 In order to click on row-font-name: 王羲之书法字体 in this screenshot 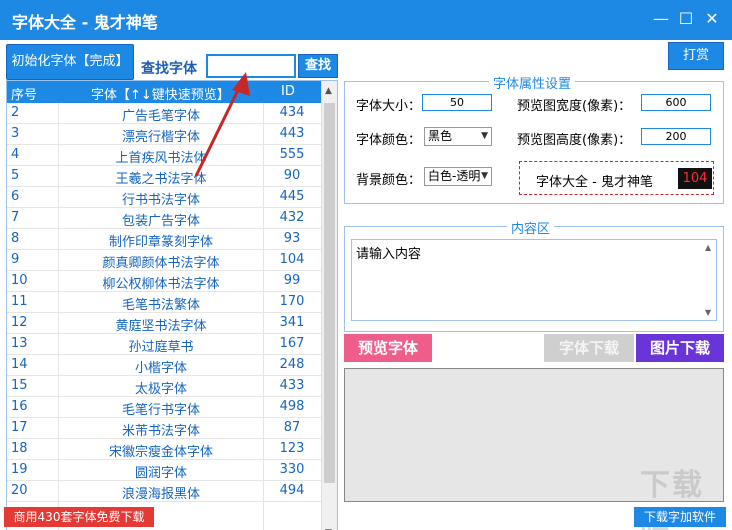, I will do `click(161, 179)`.